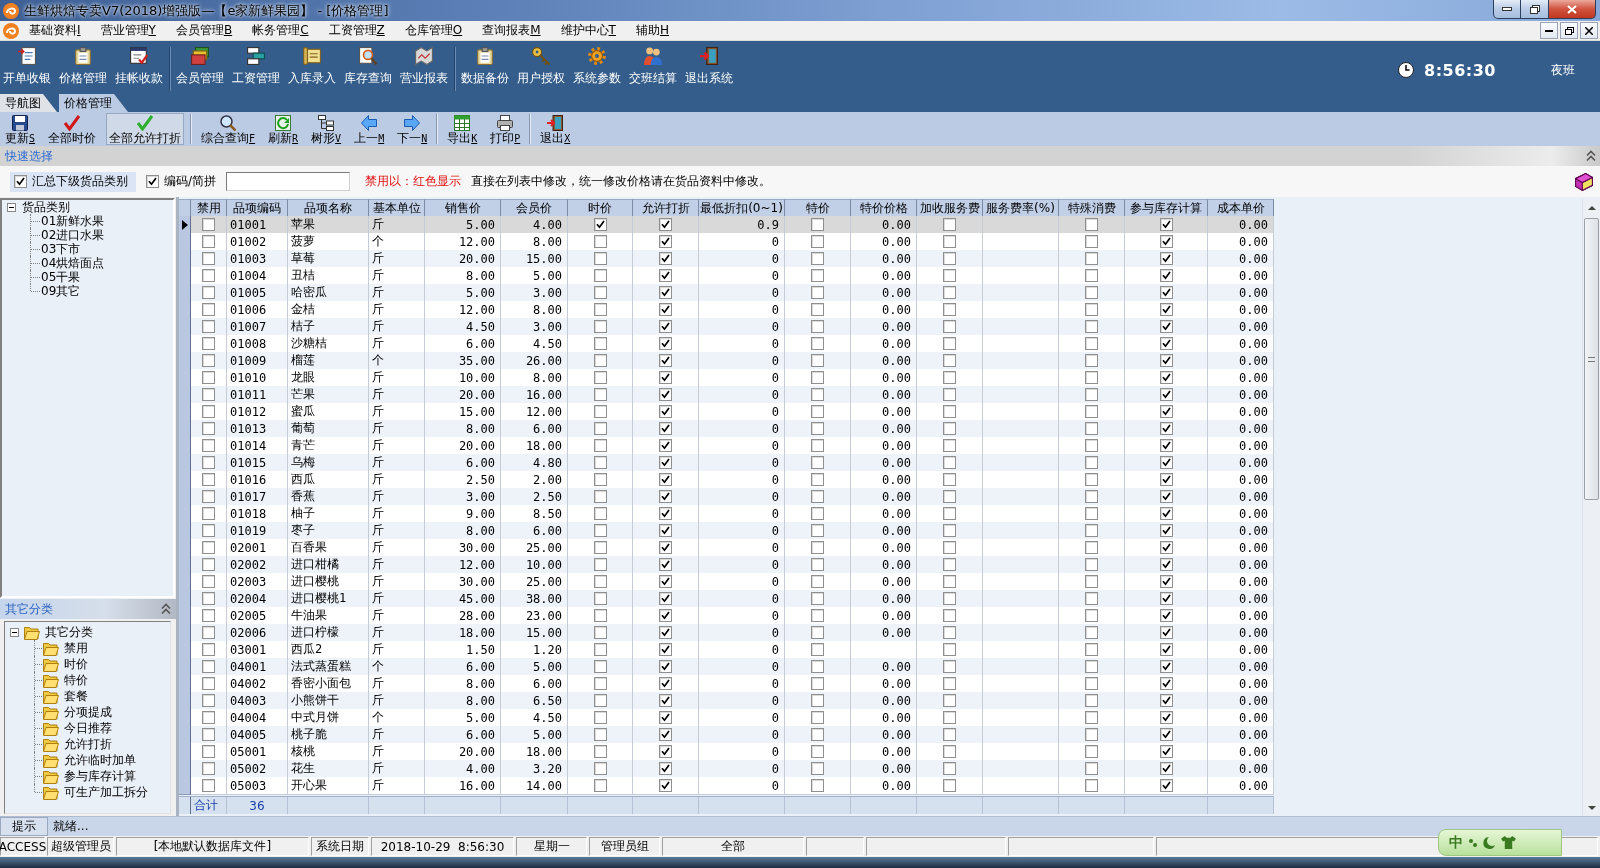 The width and height of the screenshot is (1600, 868). What do you see at coordinates (726, 411) in the screenshot?
I see `table-row: 01012 蜜瓜 斤 15.00 12.00 0 0.00 0.00` at bounding box center [726, 411].